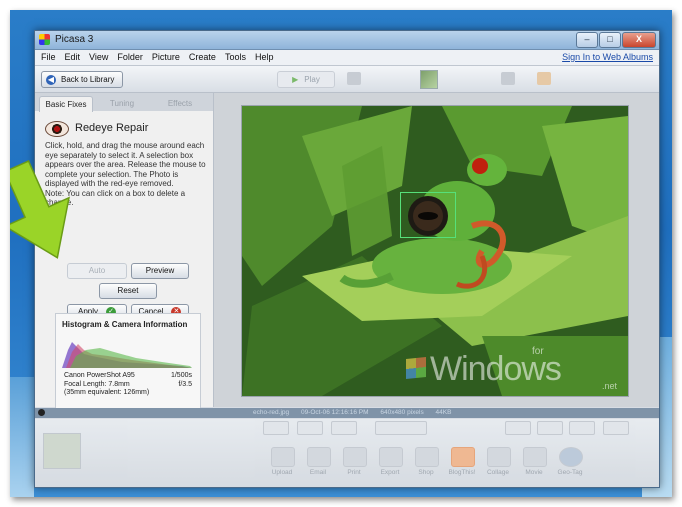  I want to click on rotate-left-icon, so click(310, 428).